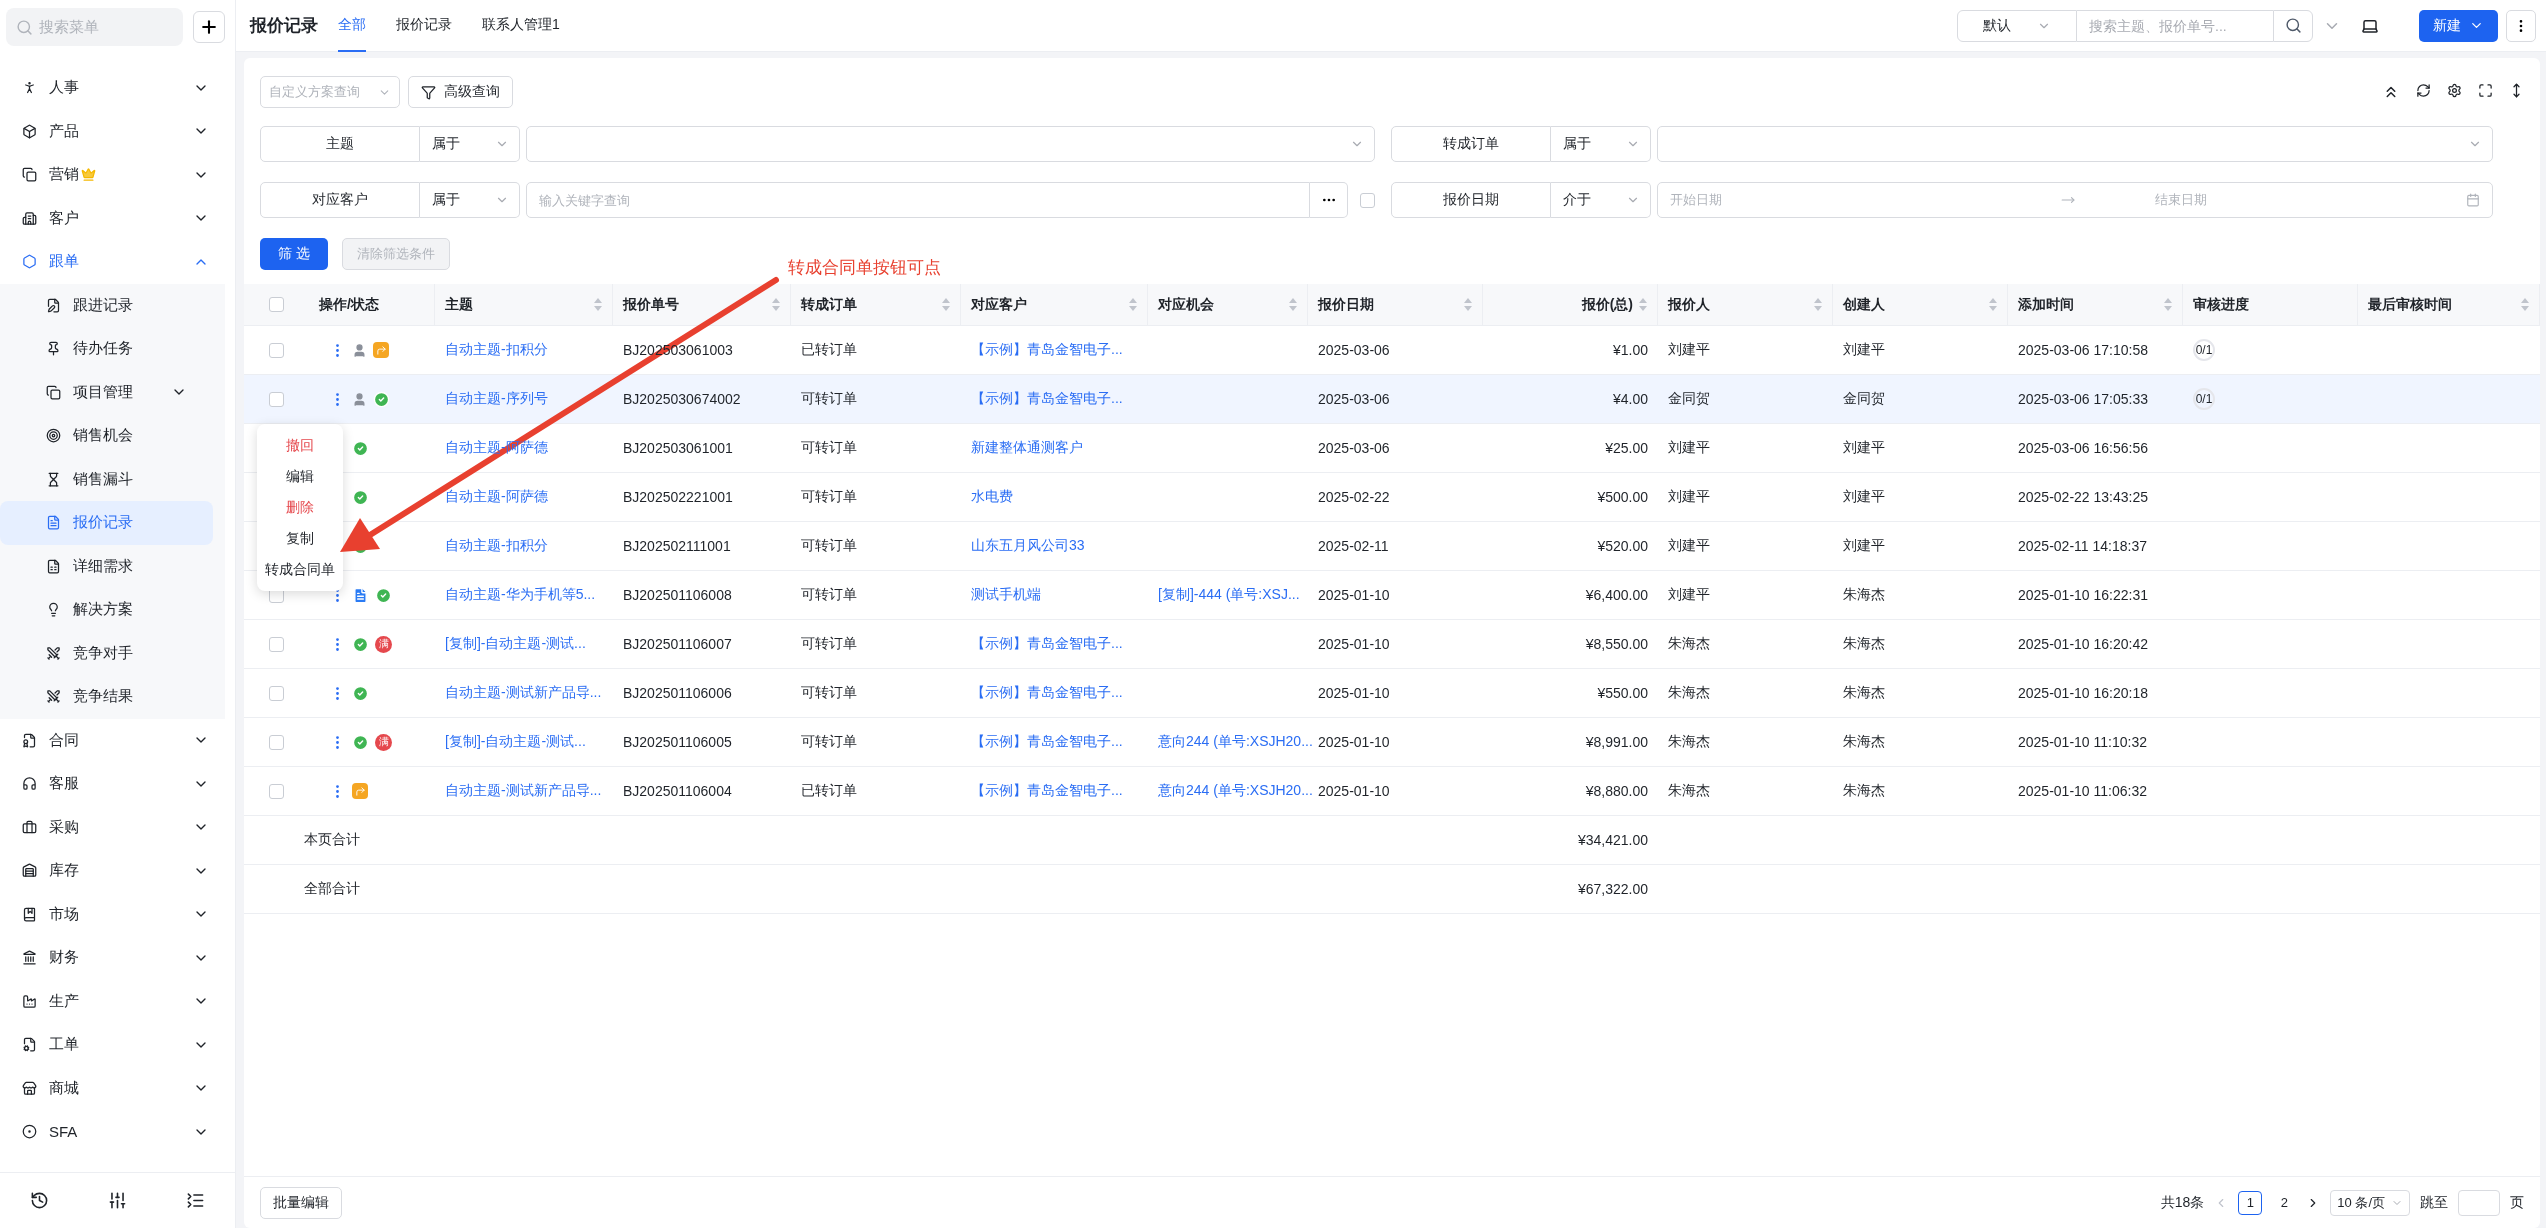  I want to click on sidebar-item: 人事, so click(117, 88).